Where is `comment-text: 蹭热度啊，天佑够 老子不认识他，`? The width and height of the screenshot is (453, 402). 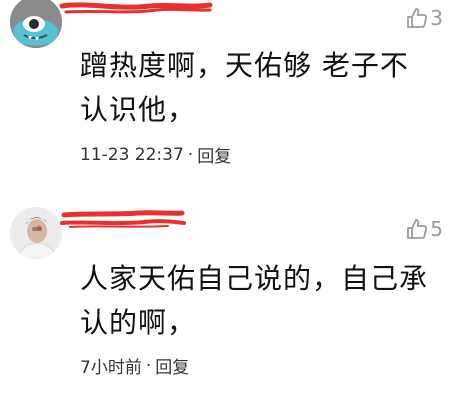
comment-text: 蹭热度啊，天佑够 老子不认识他， is located at coordinates (244, 87).